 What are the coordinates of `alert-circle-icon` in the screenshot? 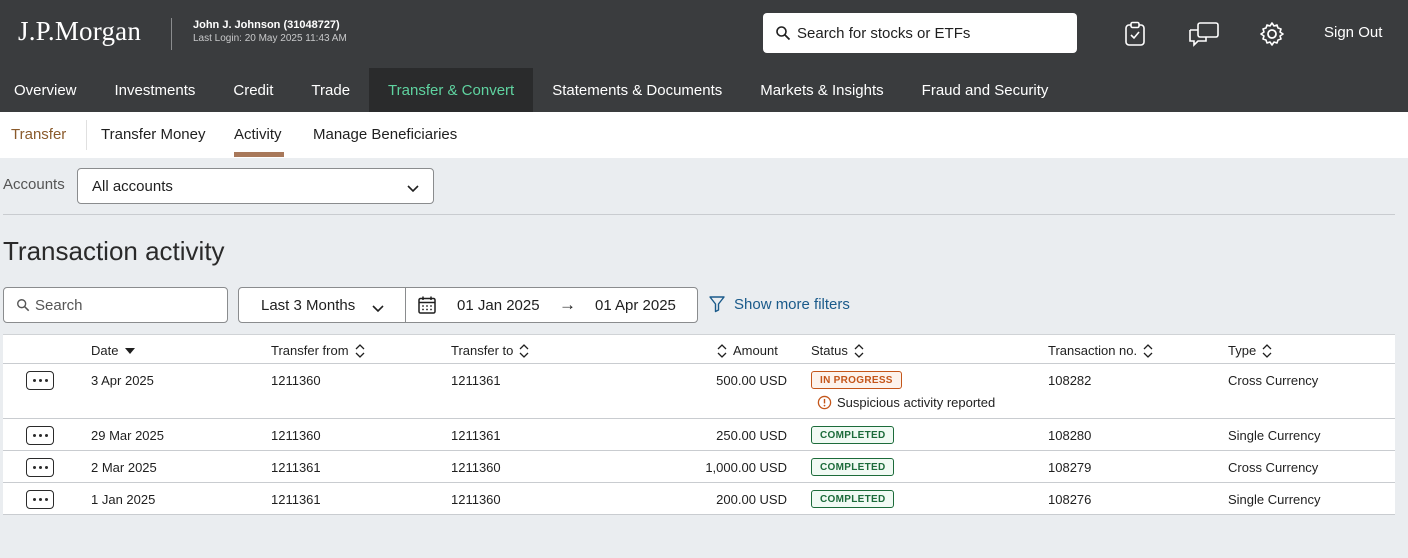 It's located at (824, 402).